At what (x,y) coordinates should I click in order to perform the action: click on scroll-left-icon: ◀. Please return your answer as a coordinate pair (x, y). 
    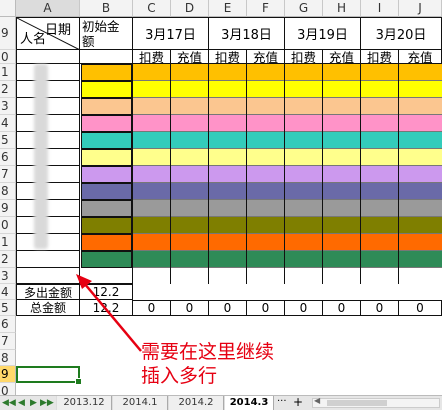
    Looking at the image, I should click on (317, 400).